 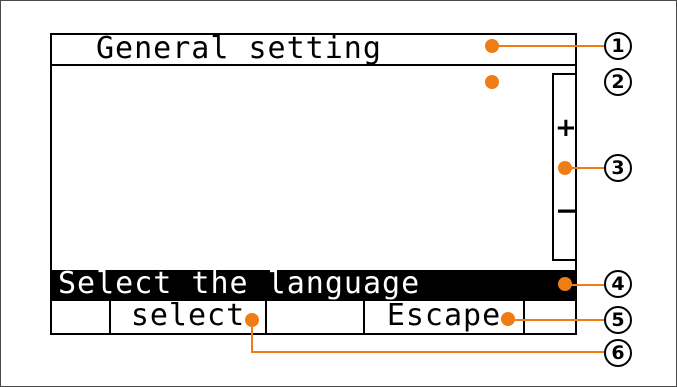 What do you see at coordinates (428, 336) in the screenshot?
I see `callout-6-leader` at bounding box center [428, 336].